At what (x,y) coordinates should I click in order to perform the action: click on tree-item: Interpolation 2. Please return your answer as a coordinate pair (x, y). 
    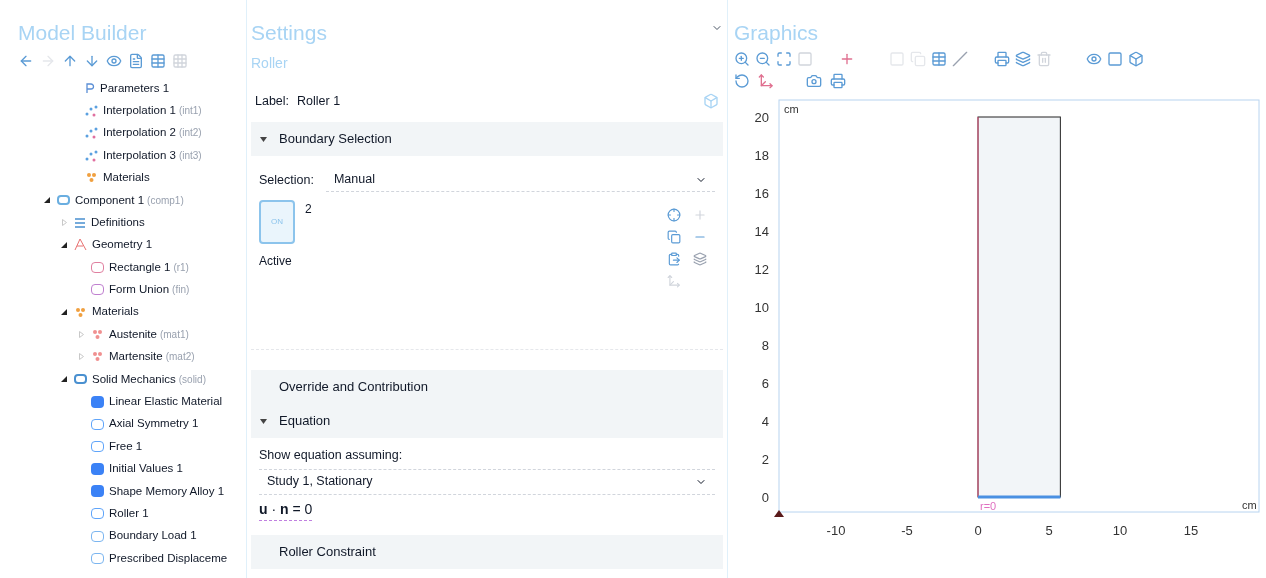
    Looking at the image, I should click on (139, 133).